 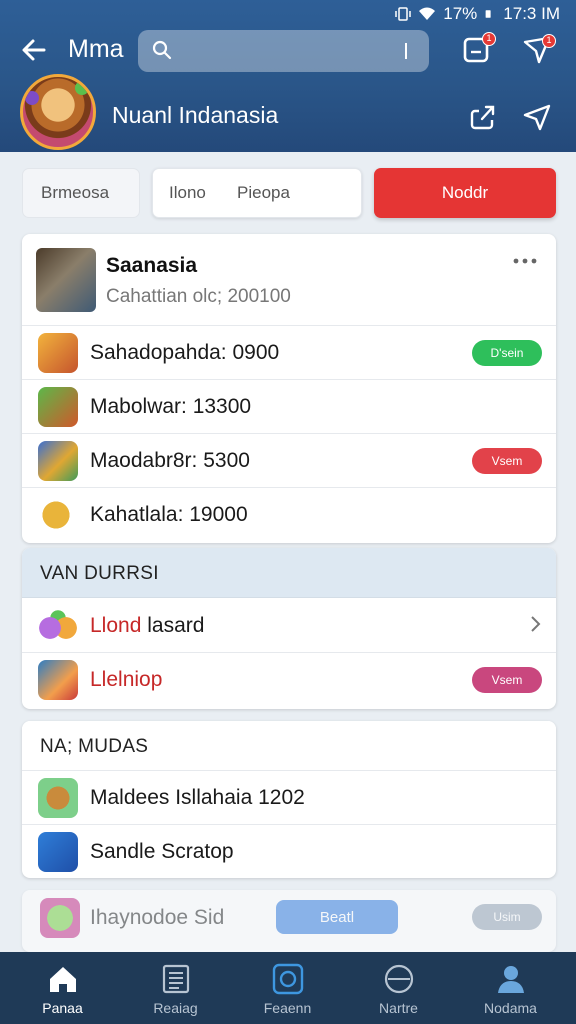 What do you see at coordinates (152, 265) in the screenshot?
I see `feature-title: Saanasia` at bounding box center [152, 265].